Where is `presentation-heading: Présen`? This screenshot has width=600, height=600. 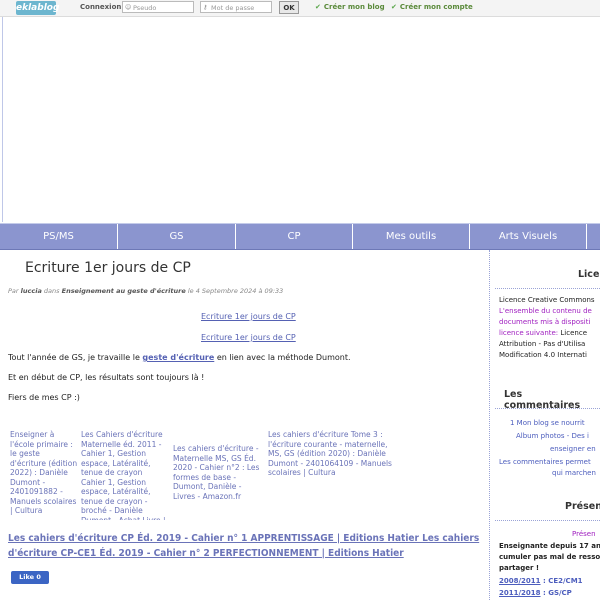 presentation-heading: Présen is located at coordinates (582, 506).